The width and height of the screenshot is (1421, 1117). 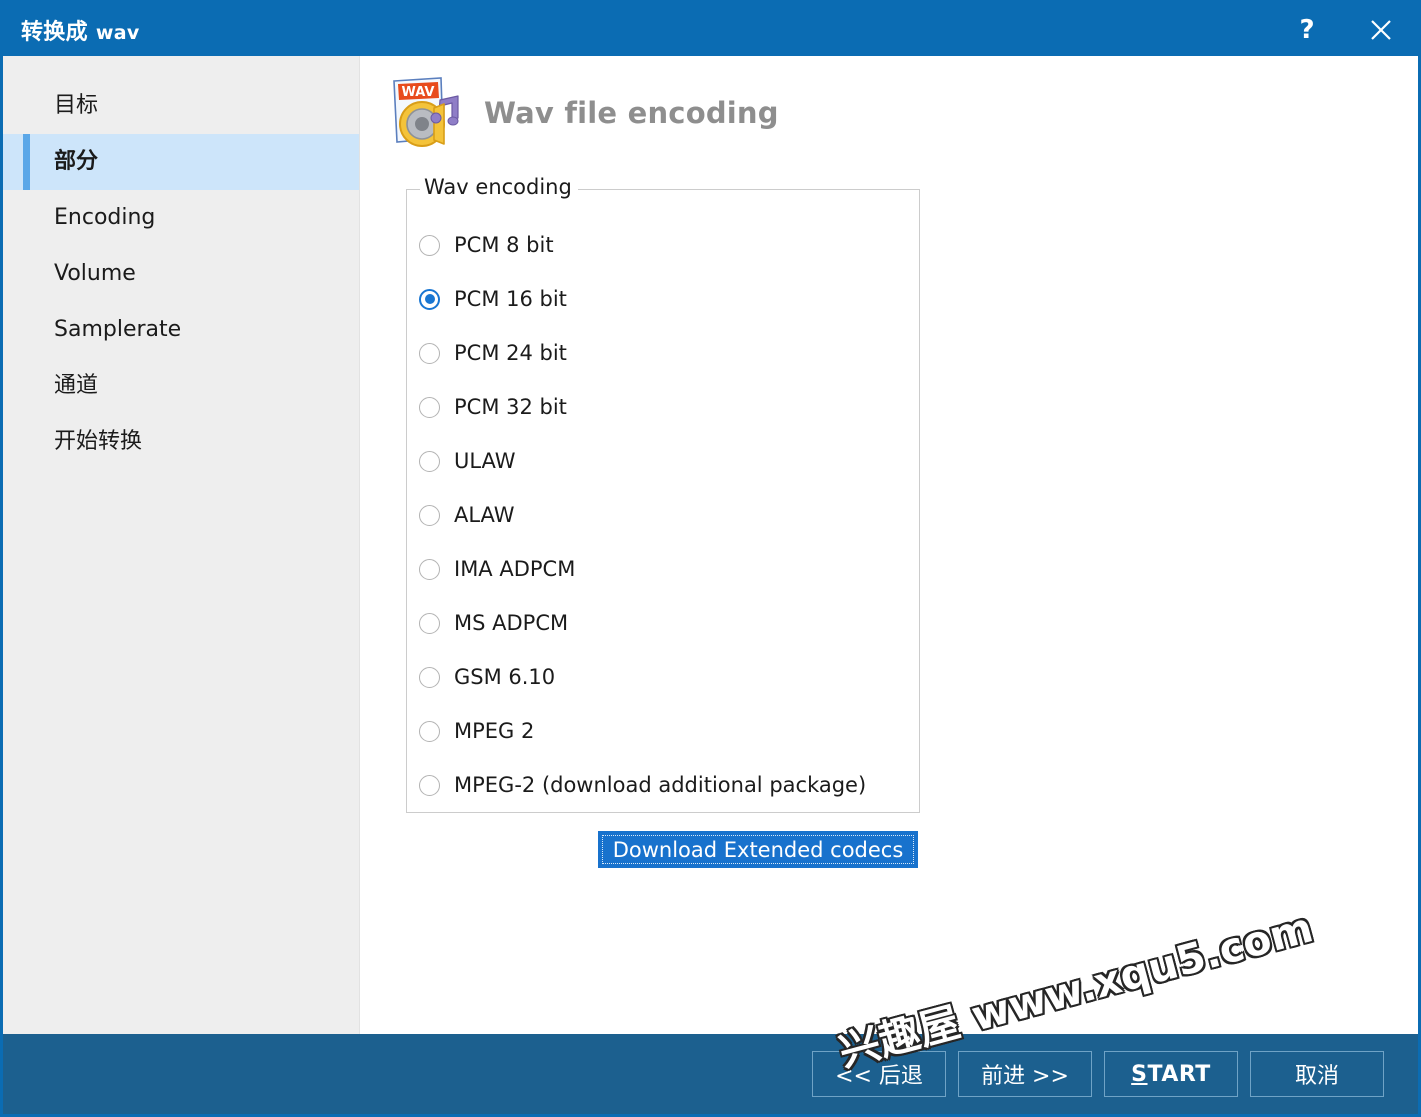 What do you see at coordinates (669, 245) in the screenshot?
I see `radio-option-pcm-8-bit: PCM 8 bit` at bounding box center [669, 245].